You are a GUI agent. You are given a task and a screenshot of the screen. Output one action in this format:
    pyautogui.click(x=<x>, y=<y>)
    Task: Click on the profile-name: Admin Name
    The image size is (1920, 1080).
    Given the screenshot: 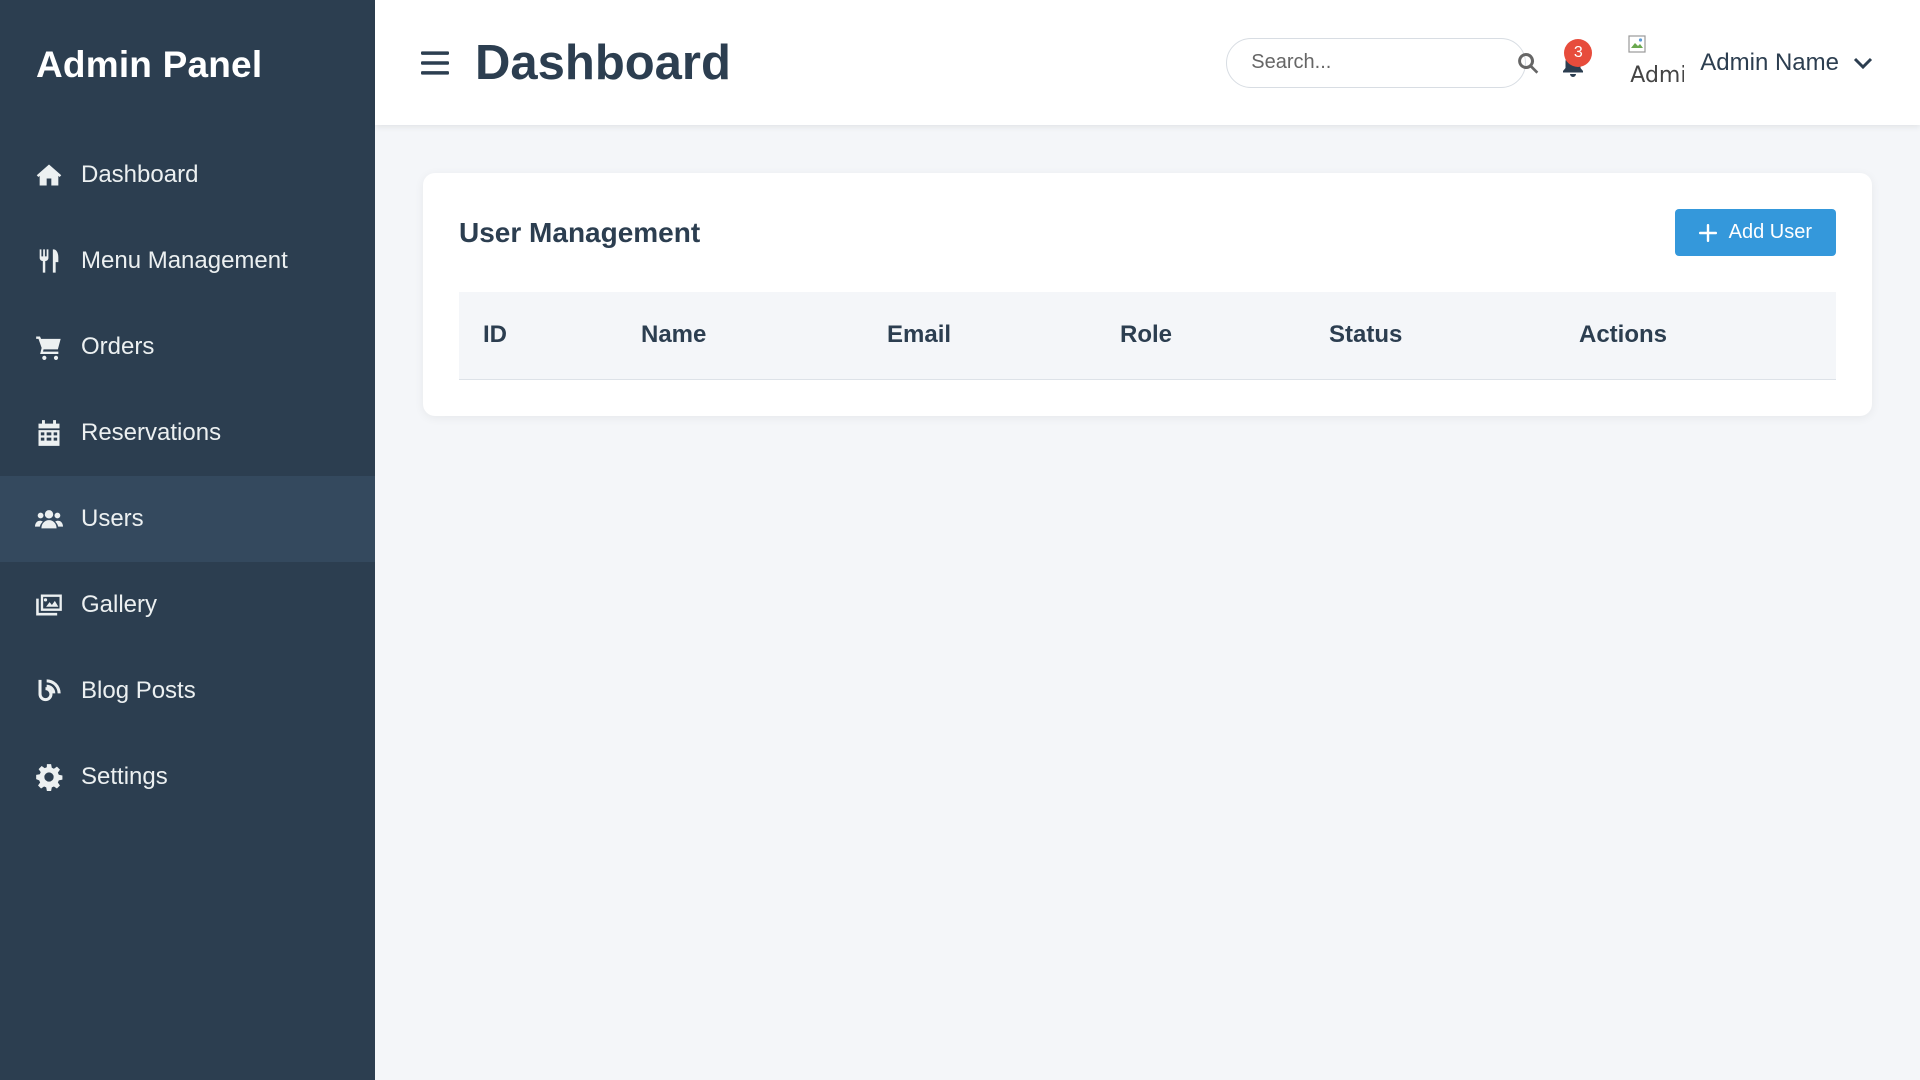 What is the action you would take?
    pyautogui.click(x=1769, y=62)
    